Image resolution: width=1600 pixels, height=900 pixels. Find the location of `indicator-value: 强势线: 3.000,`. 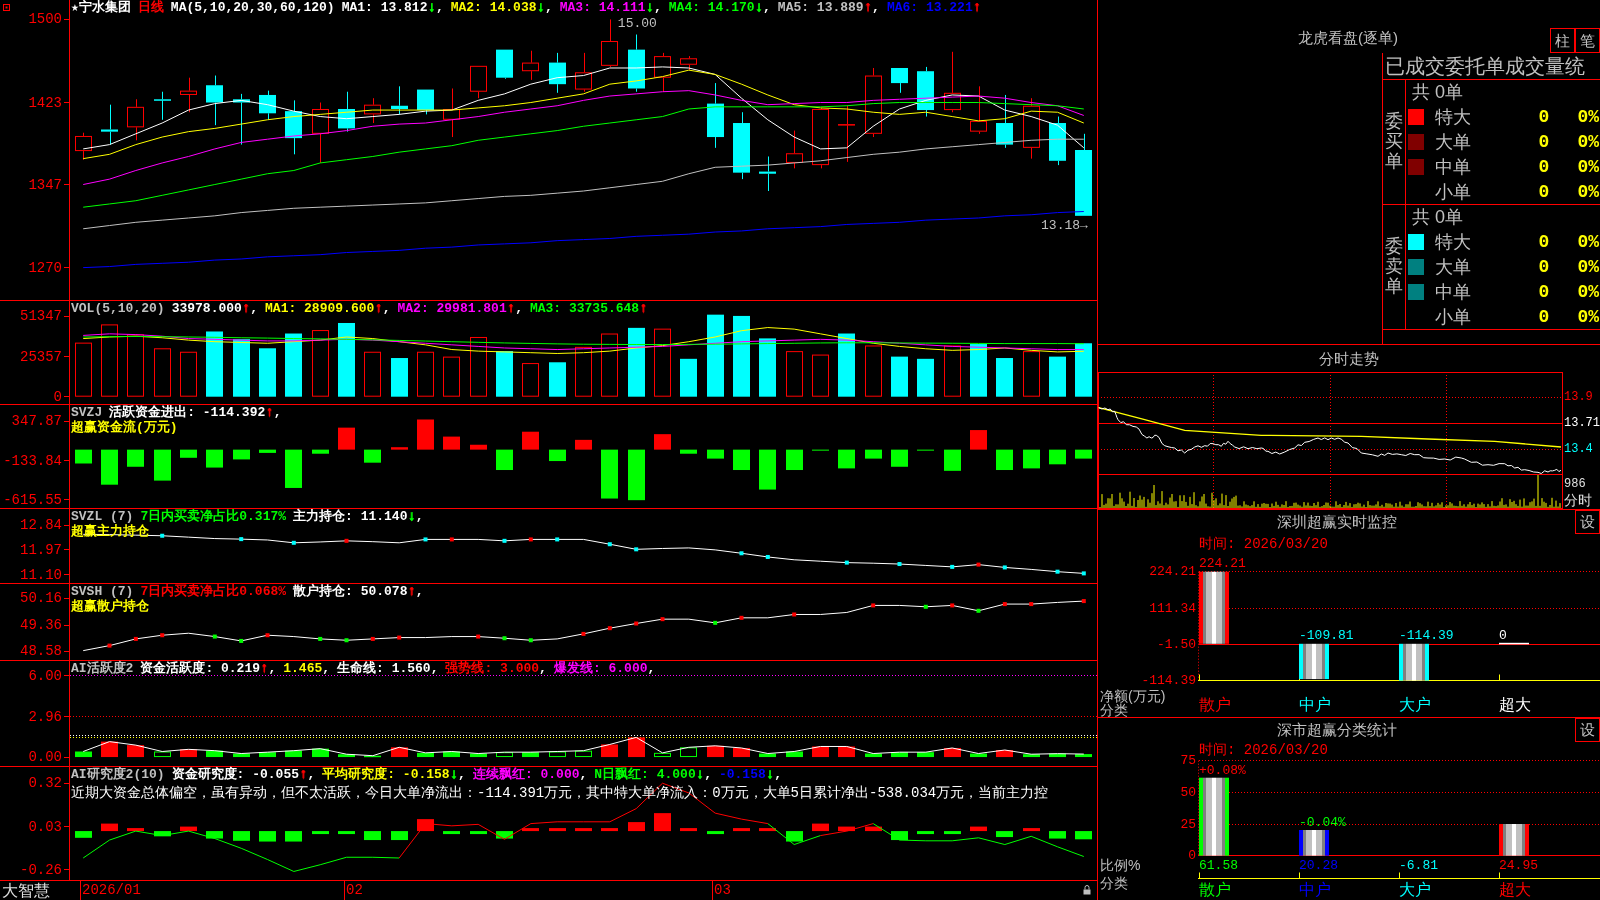

indicator-value: 强势线: 3.000, is located at coordinates (496, 668).